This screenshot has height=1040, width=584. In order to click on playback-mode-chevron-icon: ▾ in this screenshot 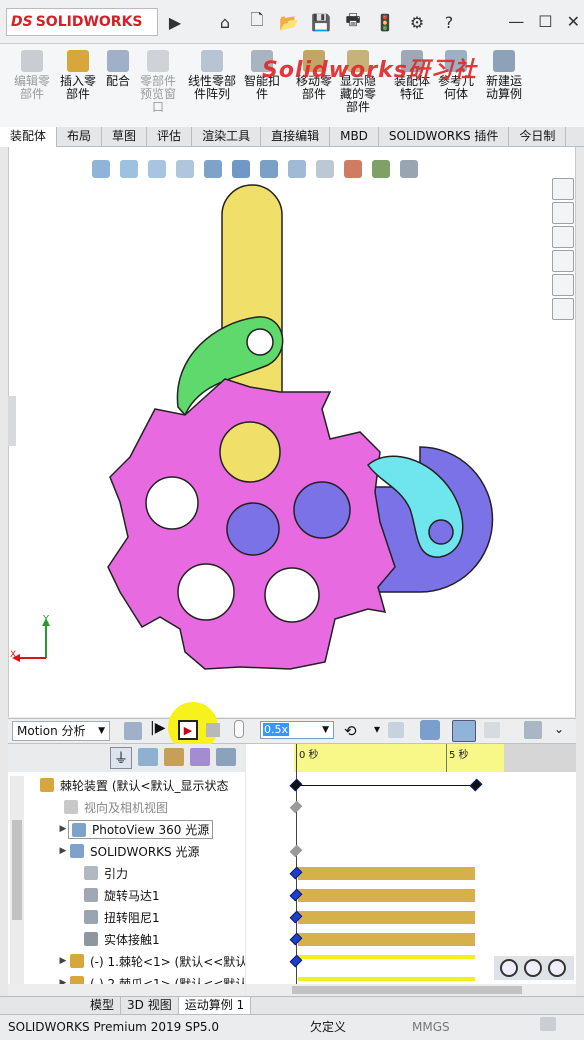, I will do `click(377, 729)`.